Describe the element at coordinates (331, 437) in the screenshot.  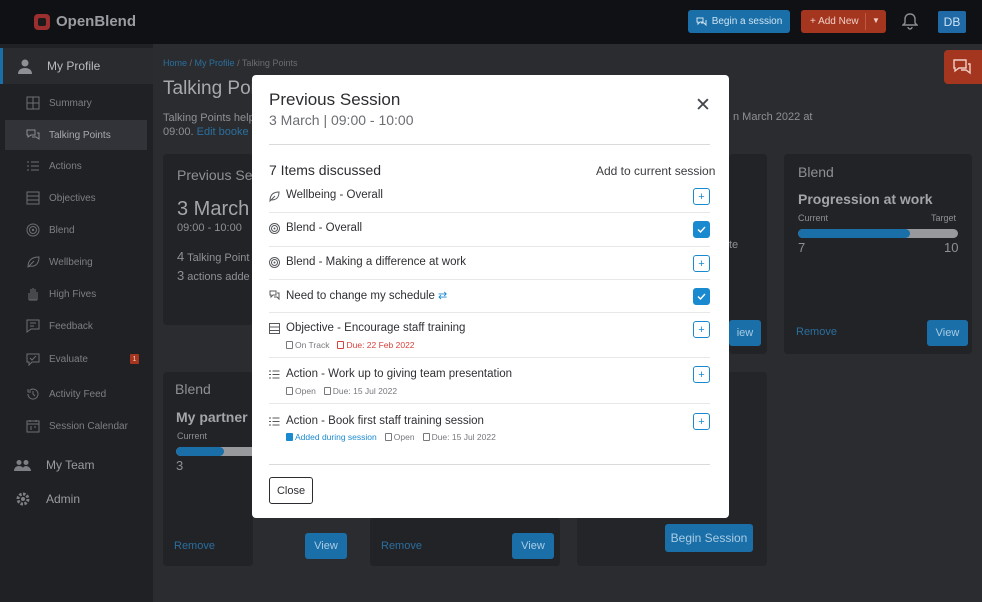
I see `added-badge: Added during session` at that location.